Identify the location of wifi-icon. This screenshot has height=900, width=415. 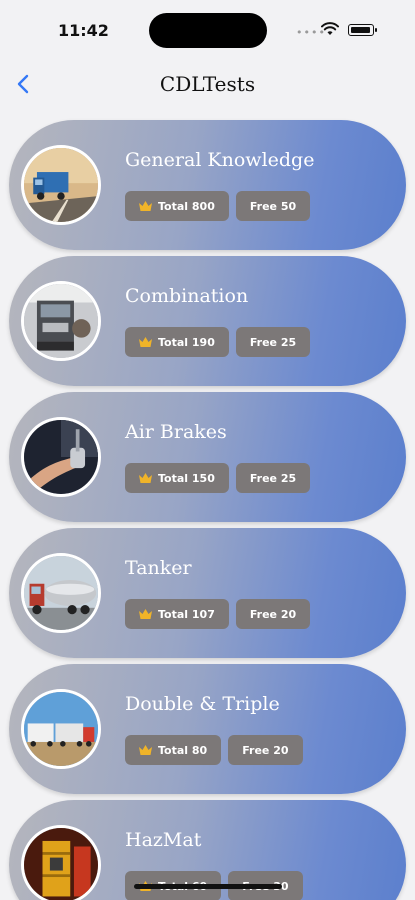
(330, 28).